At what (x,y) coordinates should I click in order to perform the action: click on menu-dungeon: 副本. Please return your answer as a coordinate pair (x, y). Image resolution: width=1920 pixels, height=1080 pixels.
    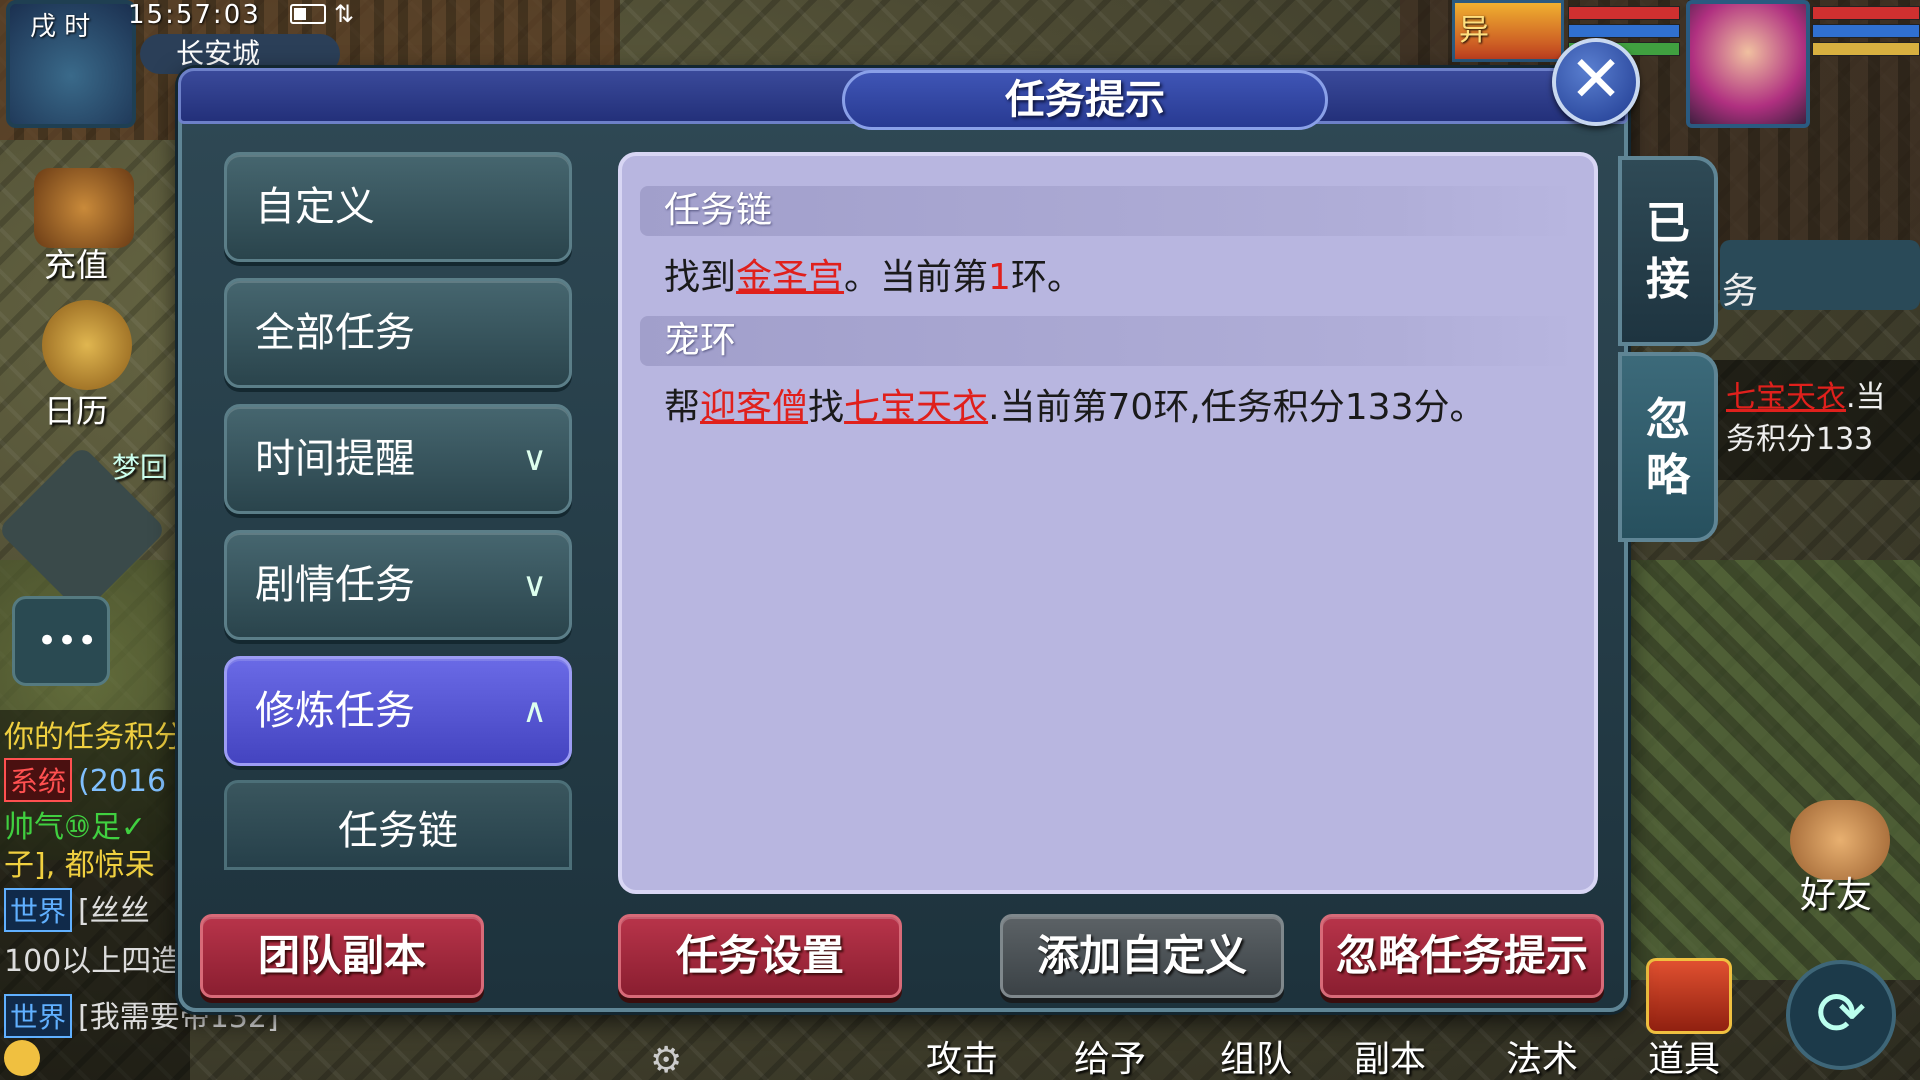
    Looking at the image, I should click on (1390, 1055).